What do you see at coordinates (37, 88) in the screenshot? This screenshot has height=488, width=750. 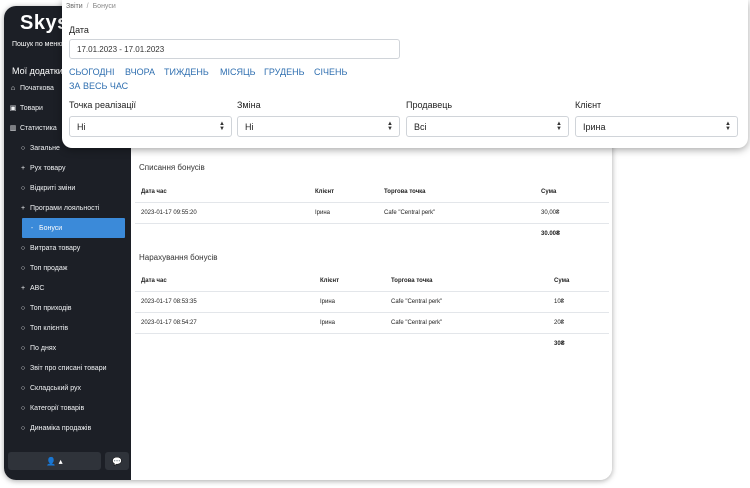 I see `sidebar-item-label: Початкова` at bounding box center [37, 88].